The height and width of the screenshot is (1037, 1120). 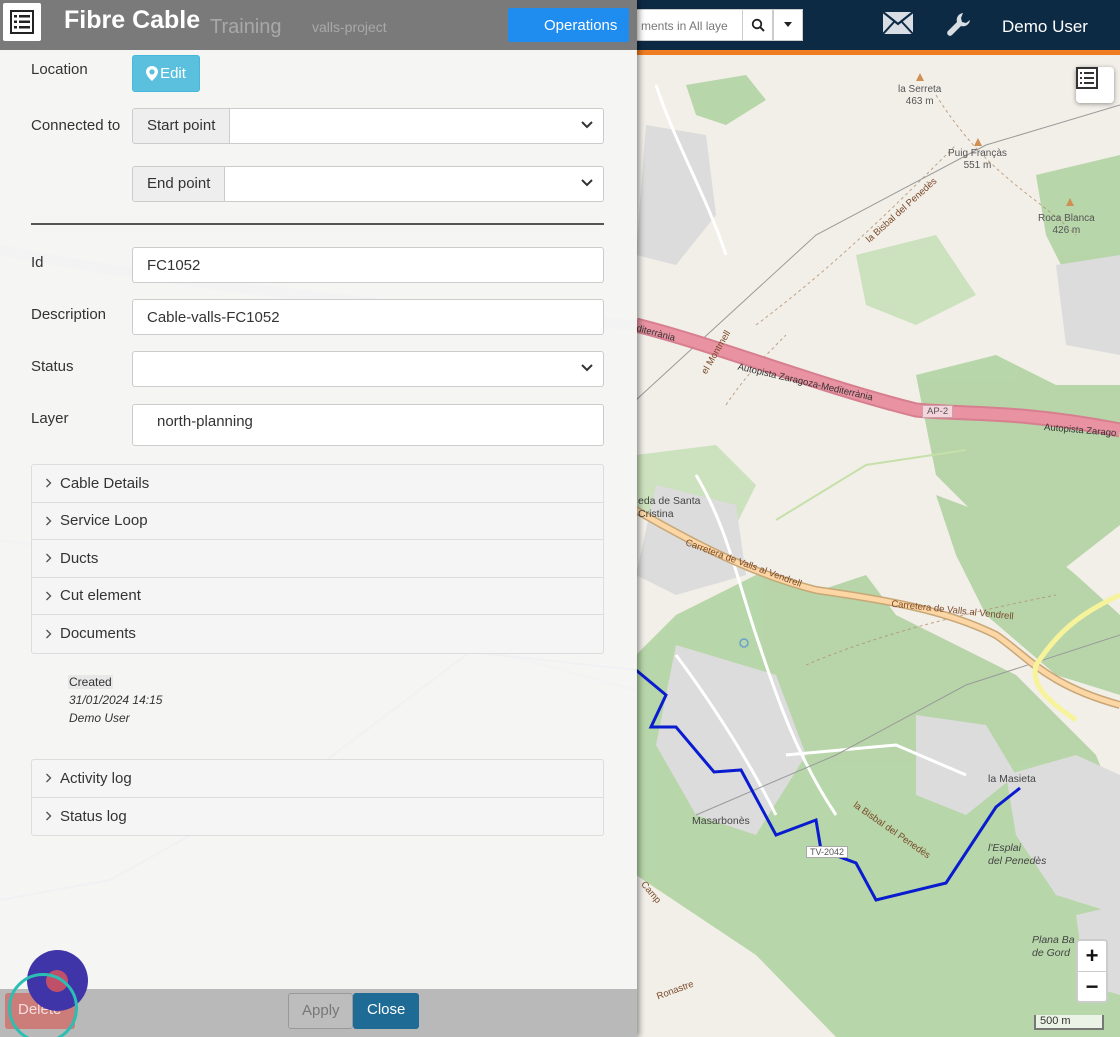 What do you see at coordinates (1066, 224) in the screenshot?
I see `map-label-roca-blanca: Roca Blanca 426 m` at bounding box center [1066, 224].